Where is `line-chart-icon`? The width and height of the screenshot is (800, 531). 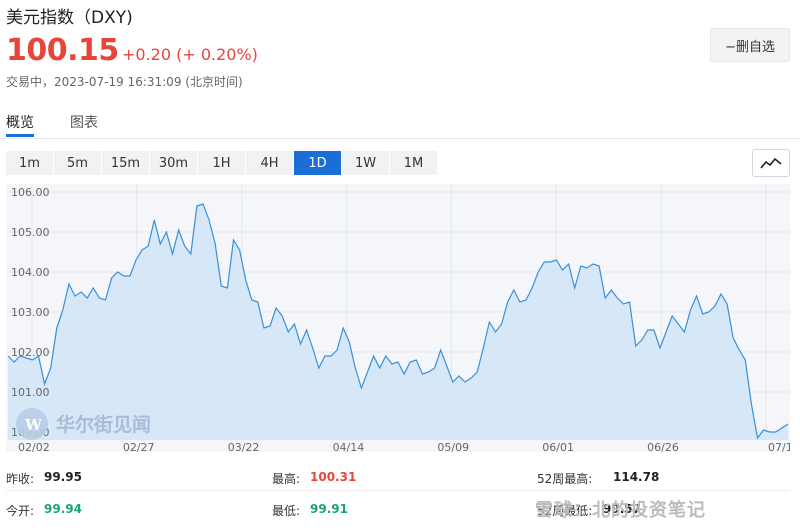
line-chart-icon is located at coordinates (771, 163).